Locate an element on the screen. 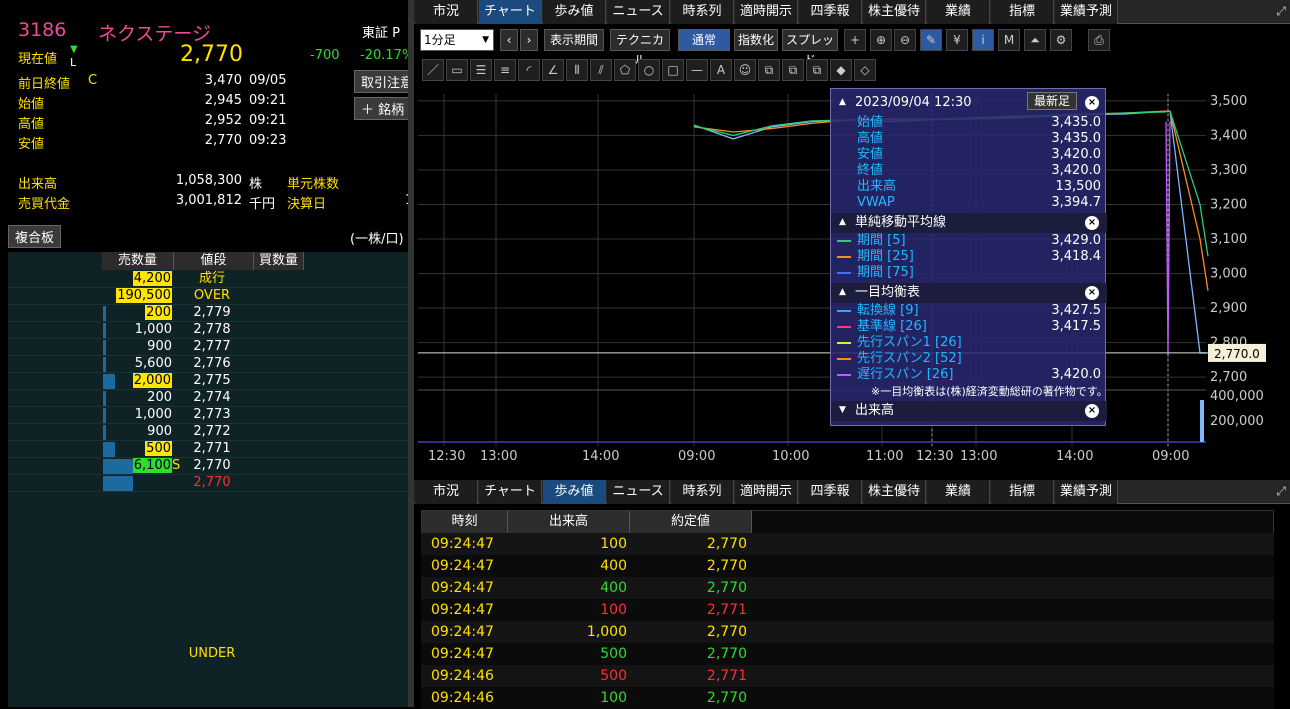  ob-row: 1,000 2,773 is located at coordinates (208, 415).